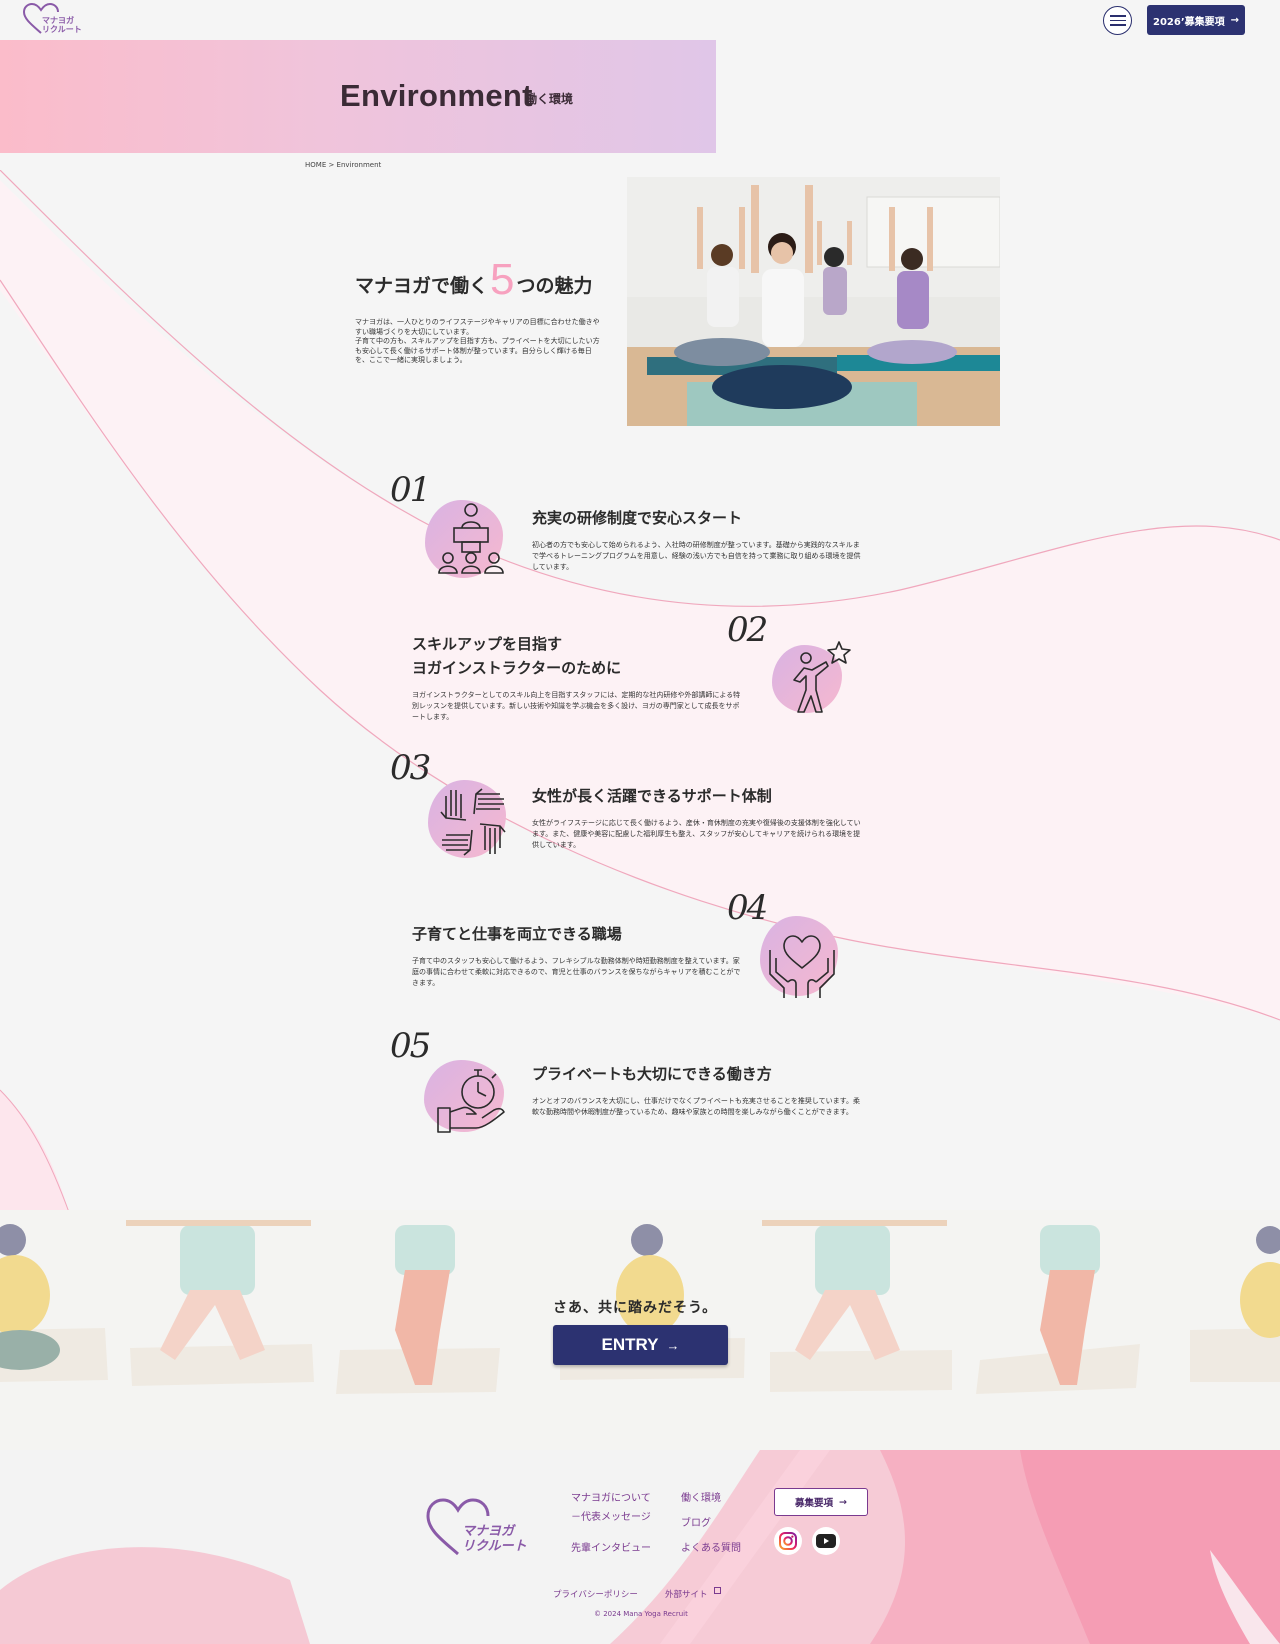 Image resolution: width=1280 pixels, height=1644 pixels. What do you see at coordinates (595, 1594) in the screenshot?
I see `footer-privacy-link: プライバシーポリシー` at bounding box center [595, 1594].